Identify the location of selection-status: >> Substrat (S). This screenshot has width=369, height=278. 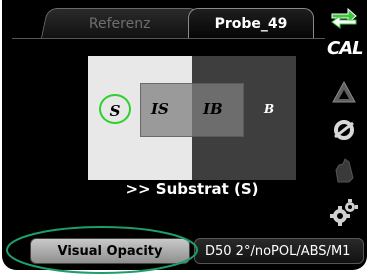
(192, 189).